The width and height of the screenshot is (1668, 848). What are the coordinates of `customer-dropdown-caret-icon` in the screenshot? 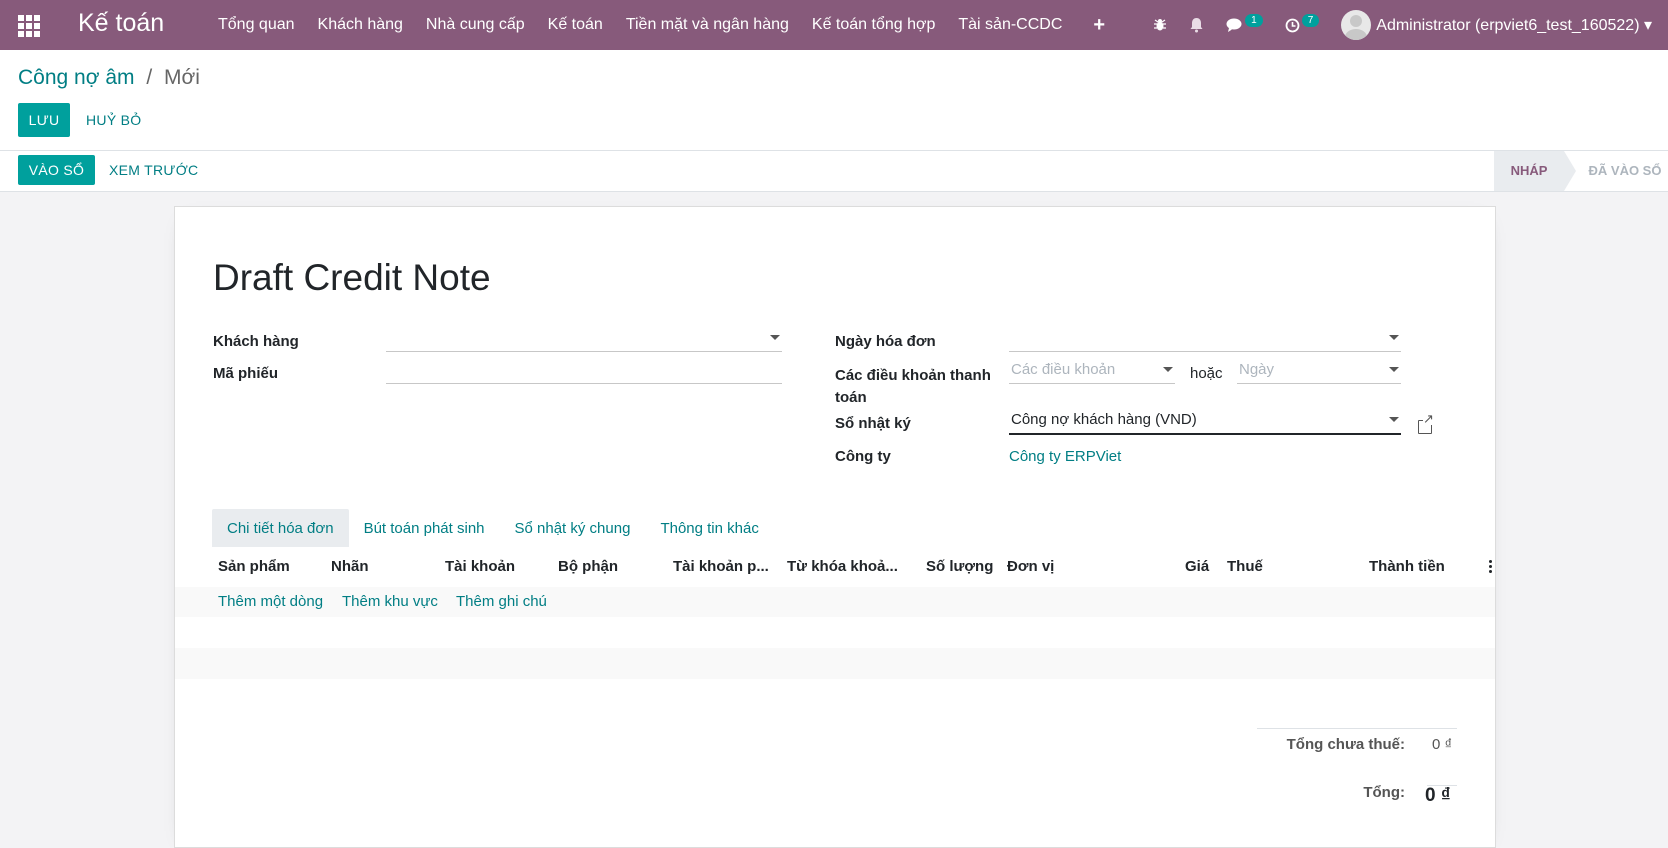 It's located at (775, 337).